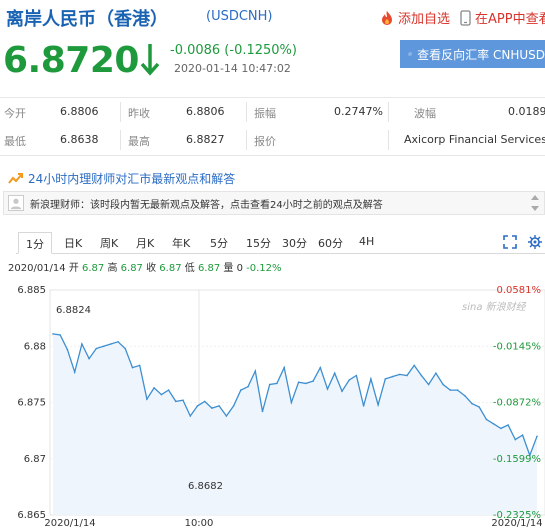 This screenshot has height=529, width=545. Describe the element at coordinates (206, 205) in the screenshot. I see `expert-notice-text: 新浪理财师：该时段内暂无最新观点及解答，点击查看24小时之前的观点及解答` at that location.